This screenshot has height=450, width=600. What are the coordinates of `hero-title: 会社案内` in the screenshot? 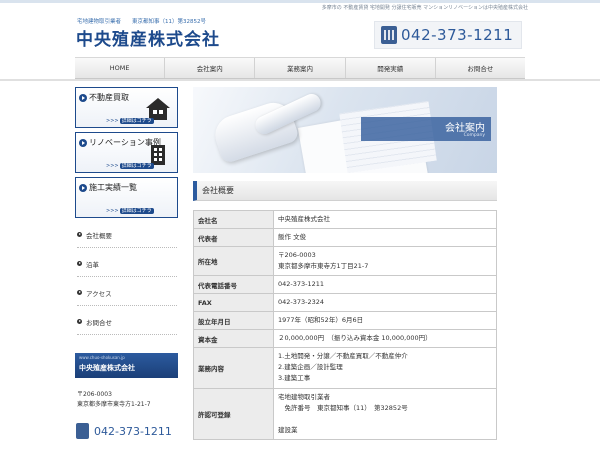 It's located at (465, 128).